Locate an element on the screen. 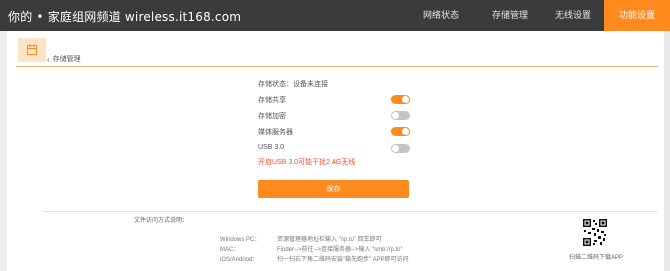 This screenshot has width=670, height=271. access-instructions-title: 文件访问方式说明： is located at coordinates (161, 221).